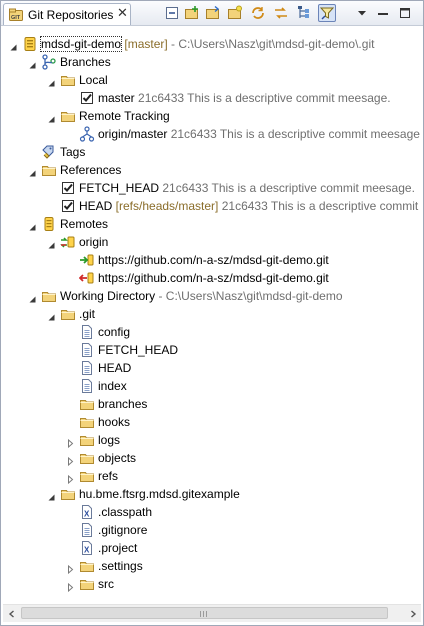 This screenshot has width=424, height=626. What do you see at coordinates (114, 368) in the screenshot?
I see `tree-item-label: HEAD` at bounding box center [114, 368].